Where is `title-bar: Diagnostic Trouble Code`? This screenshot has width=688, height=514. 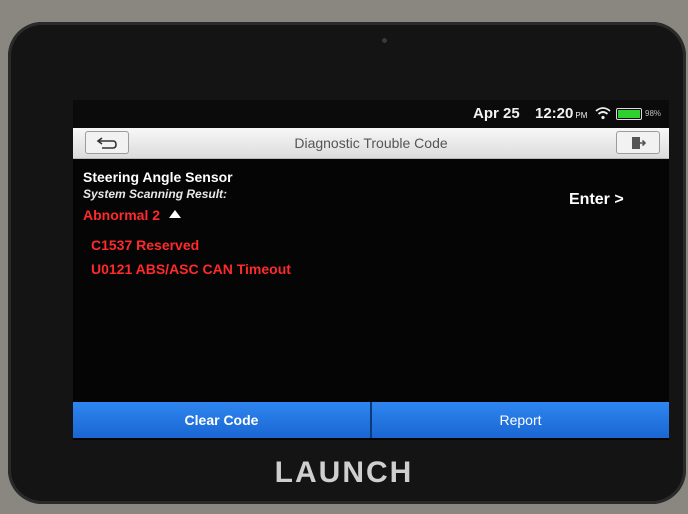
title-bar: Diagnostic Trouble Code is located at coordinates (371, 143).